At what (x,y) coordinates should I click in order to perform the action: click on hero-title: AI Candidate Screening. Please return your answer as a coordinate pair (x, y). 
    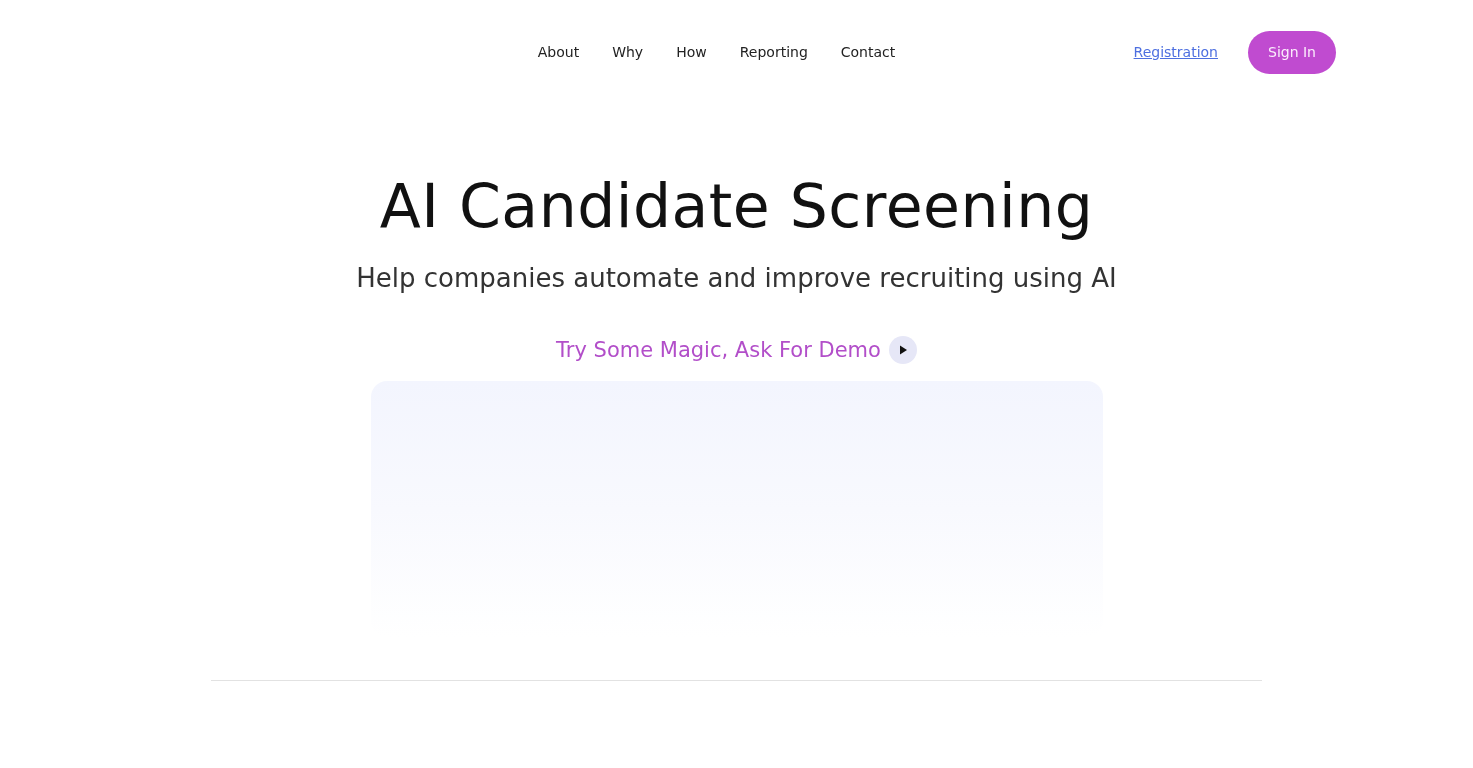
    Looking at the image, I should click on (736, 206).